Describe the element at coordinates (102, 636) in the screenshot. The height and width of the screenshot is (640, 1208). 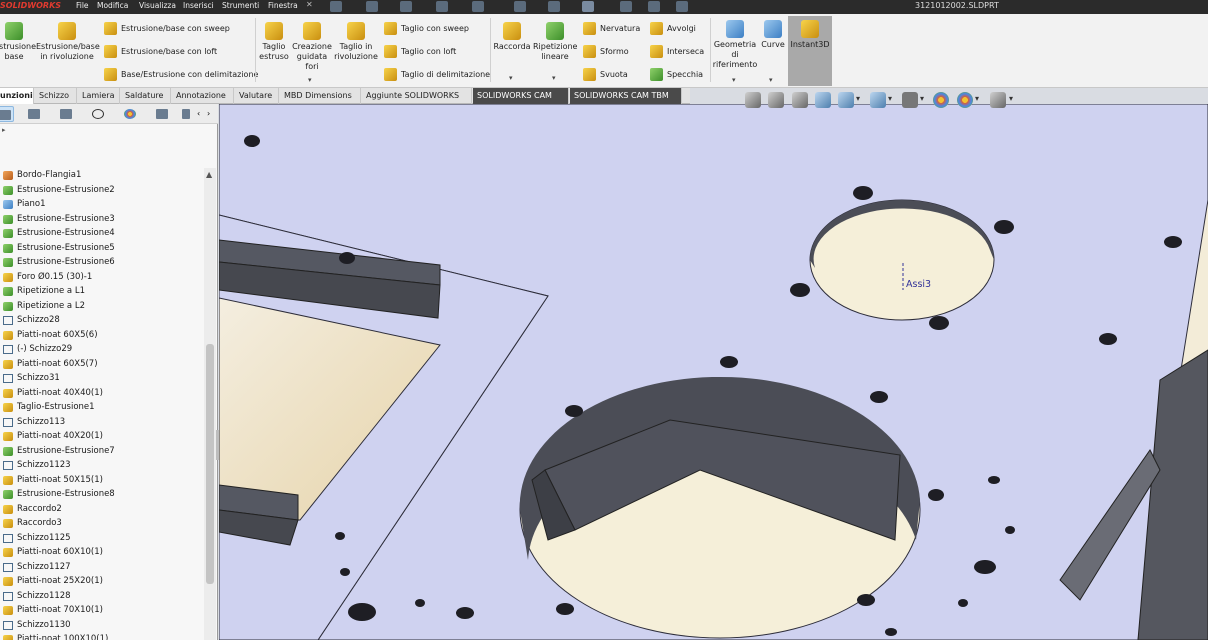
I see `tree-node: Piatti-noat 100X10(1)` at that location.